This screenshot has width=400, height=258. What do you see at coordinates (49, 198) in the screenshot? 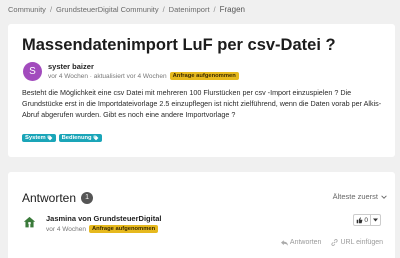
I see `answers-title: Antworten` at bounding box center [49, 198].